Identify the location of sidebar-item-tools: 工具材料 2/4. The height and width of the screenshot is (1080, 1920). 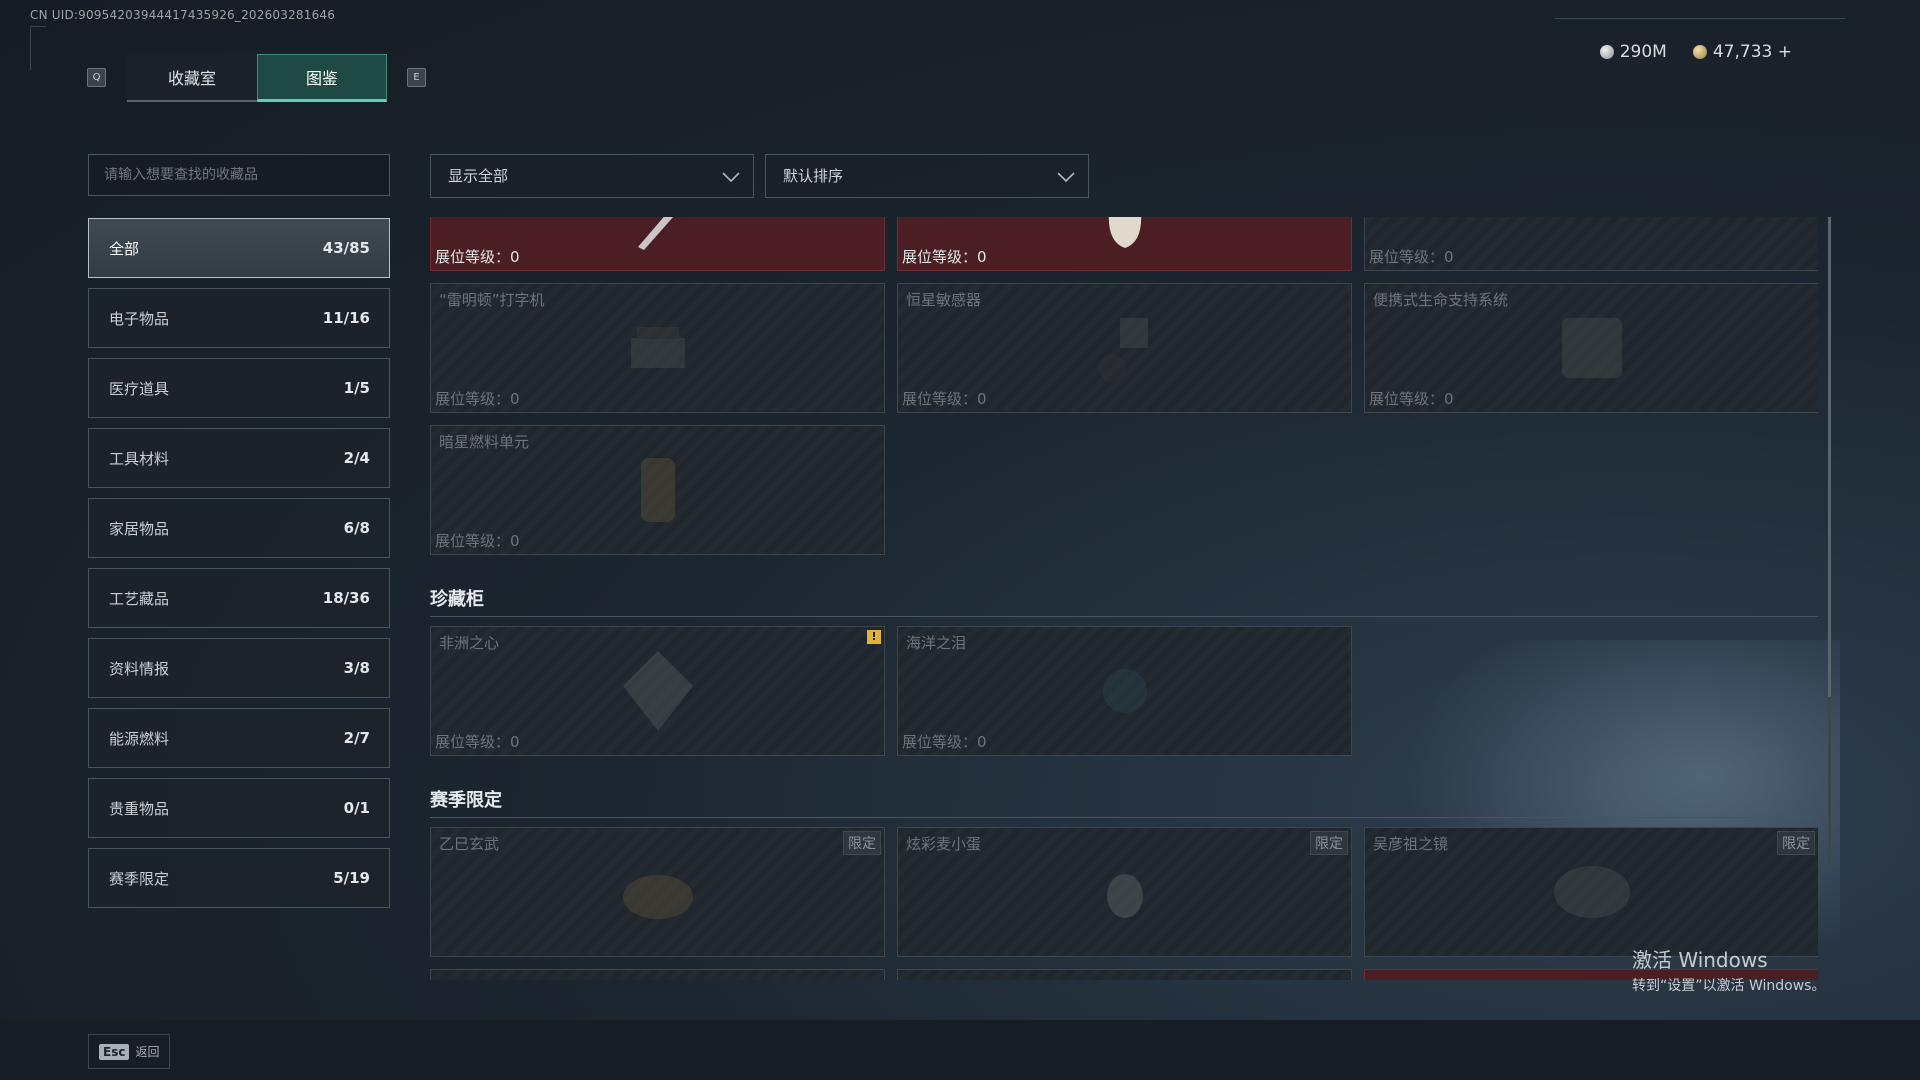
(239, 458).